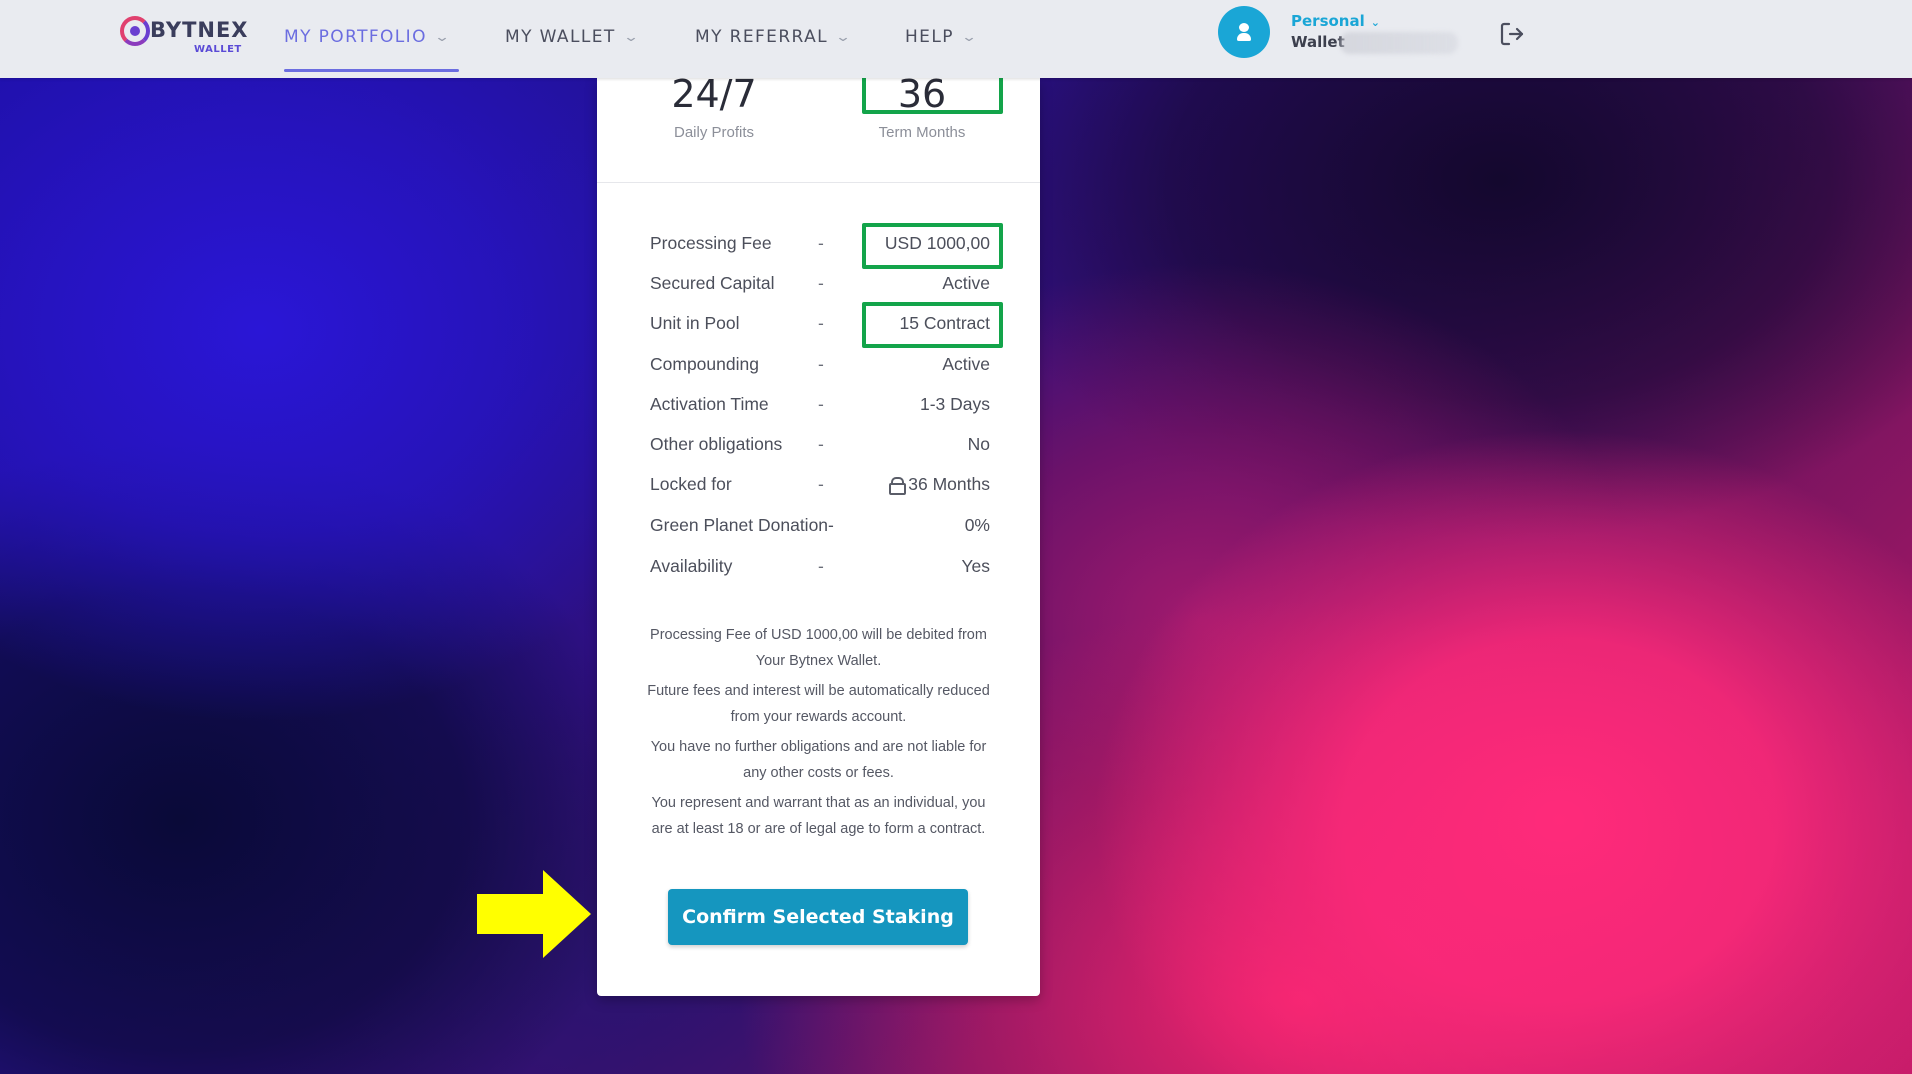  I want to click on nav-my-wallet-label: MY WALLET, so click(560, 37).